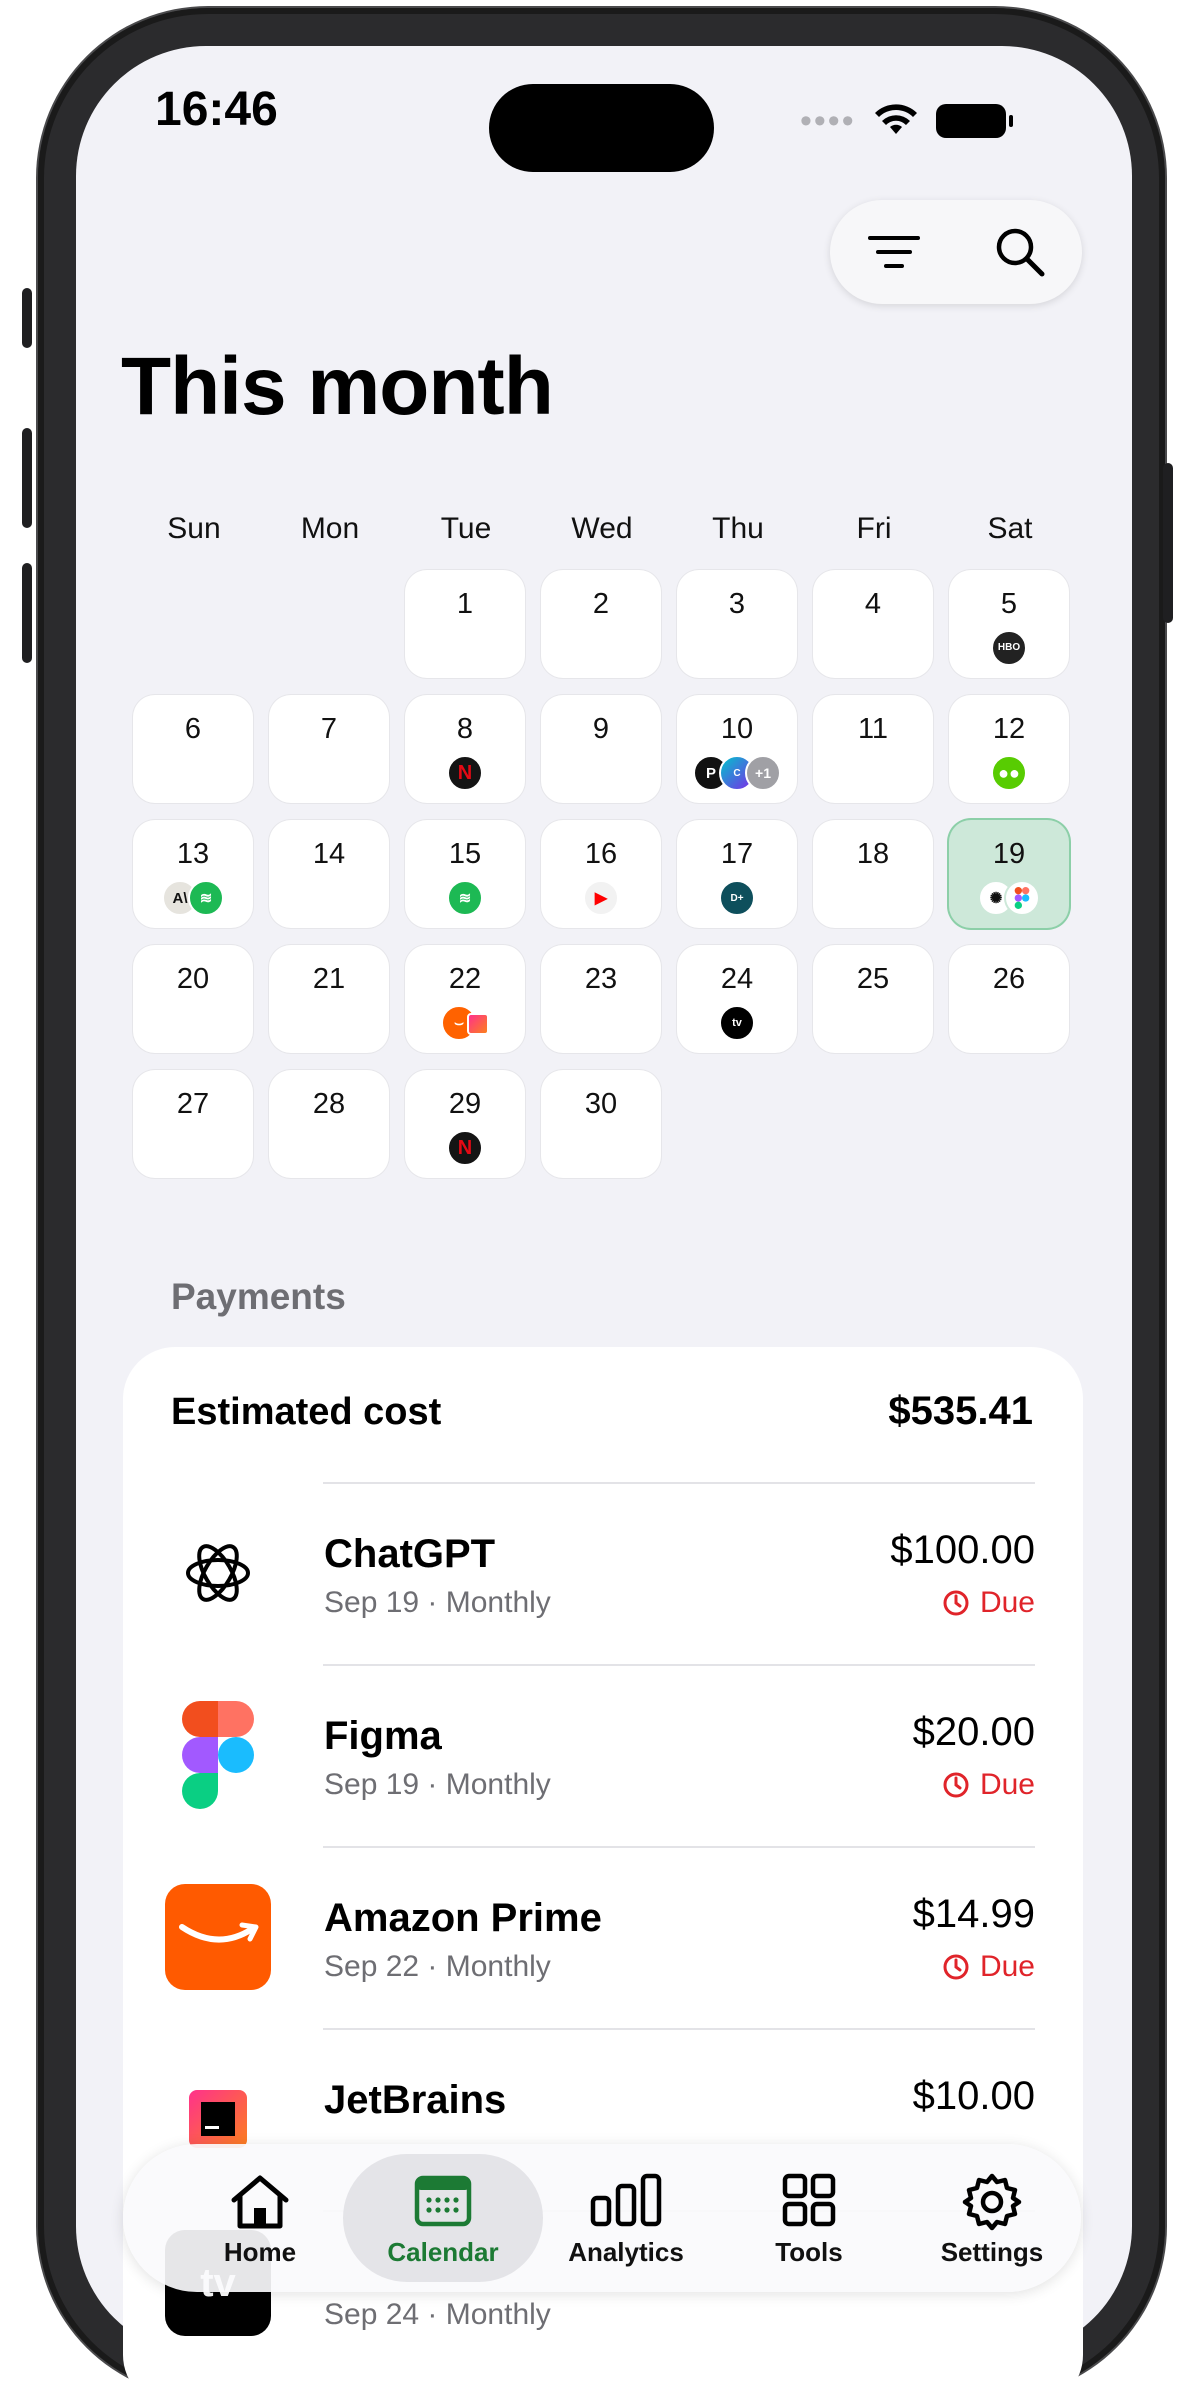  I want to click on house-icon, so click(260, 2202).